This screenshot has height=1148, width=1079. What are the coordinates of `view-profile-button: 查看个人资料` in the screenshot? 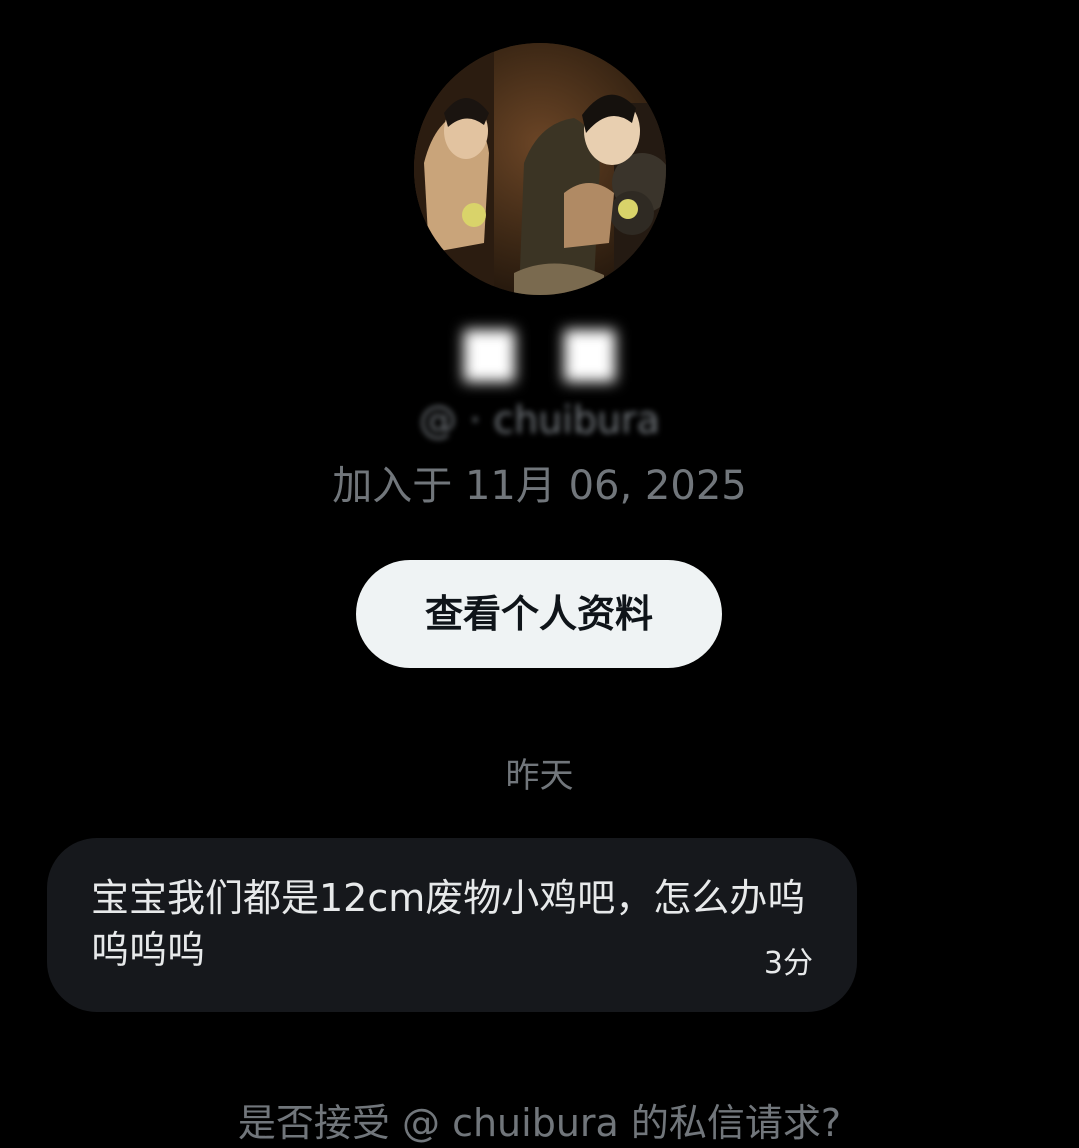 It's located at (539, 614).